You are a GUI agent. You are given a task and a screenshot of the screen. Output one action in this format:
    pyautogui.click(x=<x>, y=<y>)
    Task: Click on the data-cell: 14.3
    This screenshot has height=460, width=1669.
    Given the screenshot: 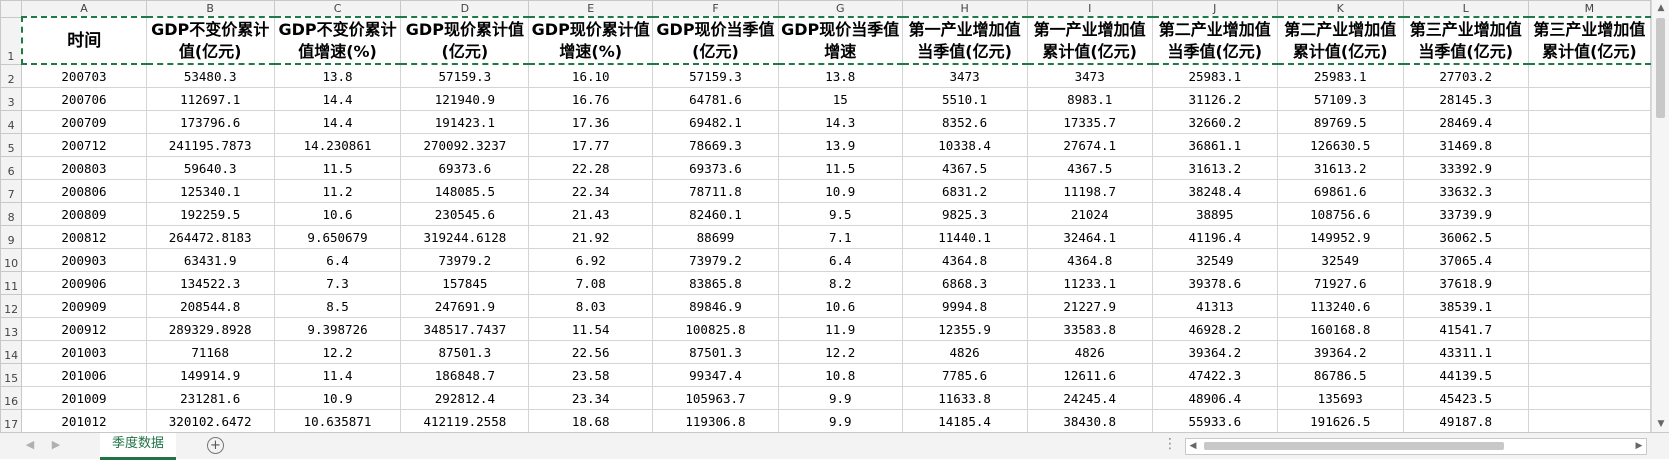 What is the action you would take?
    pyautogui.click(x=840, y=122)
    